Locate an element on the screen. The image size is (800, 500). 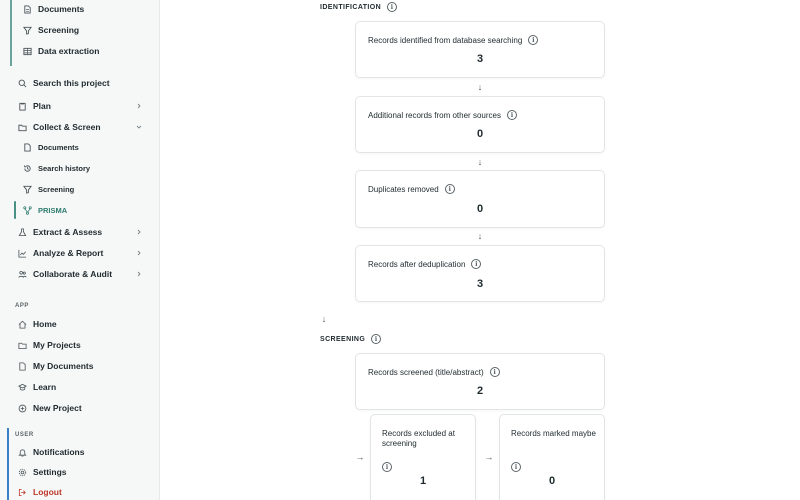
sidebar-subitem-search-history: Search history is located at coordinates (56, 168).